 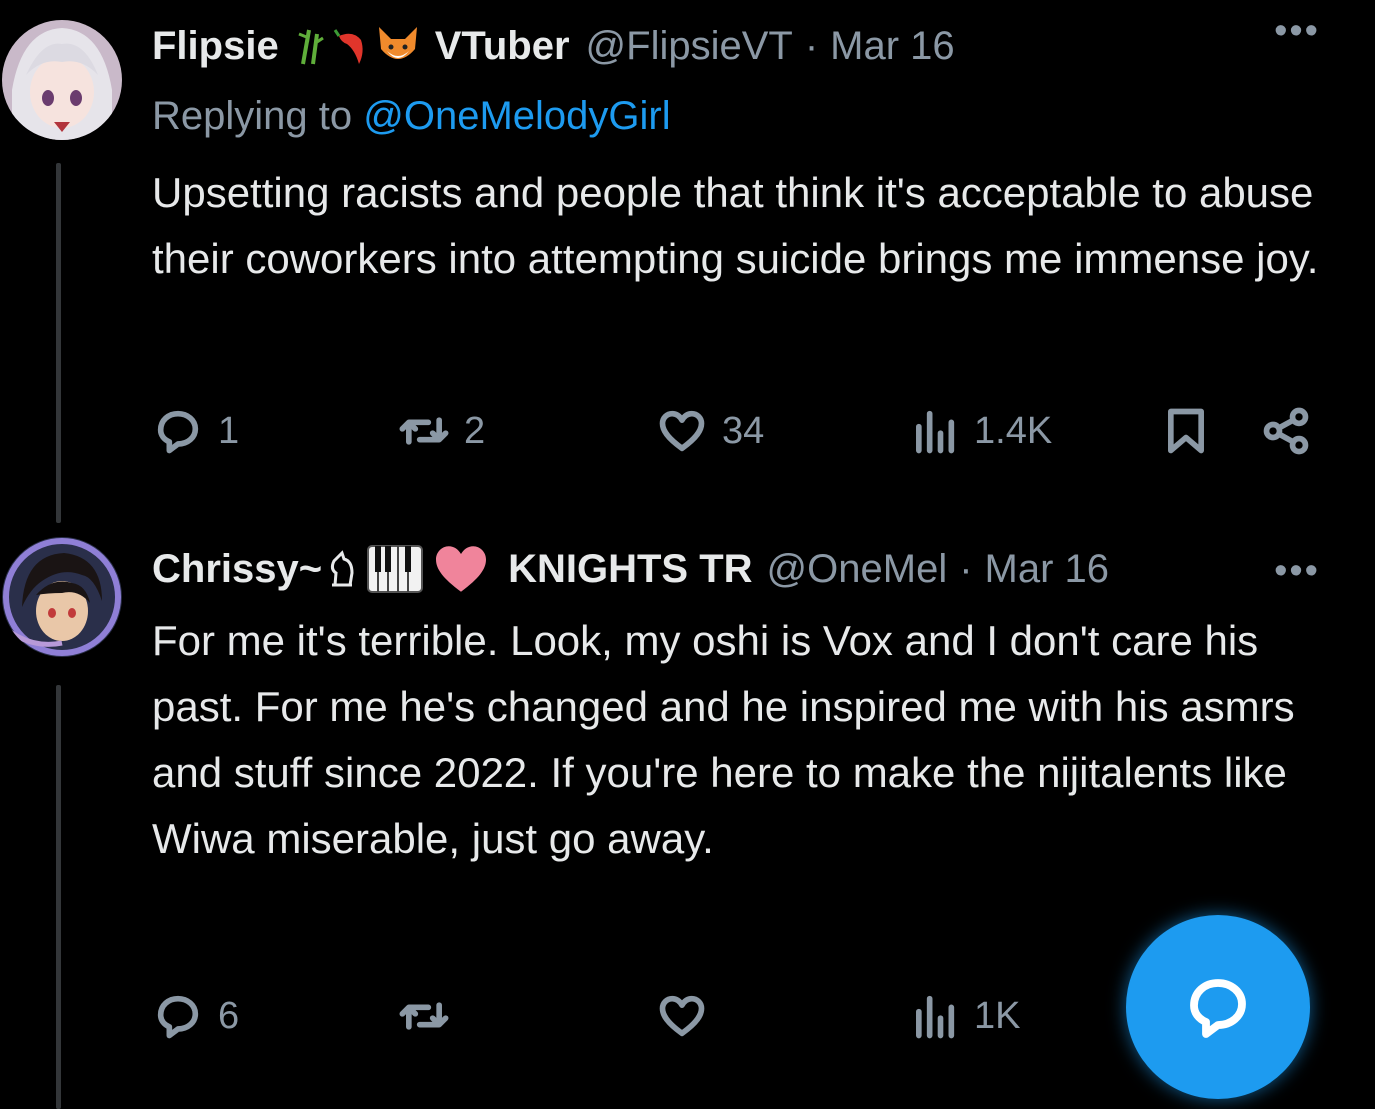 What do you see at coordinates (461, 569) in the screenshot?
I see `pink-heart-icon` at bounding box center [461, 569].